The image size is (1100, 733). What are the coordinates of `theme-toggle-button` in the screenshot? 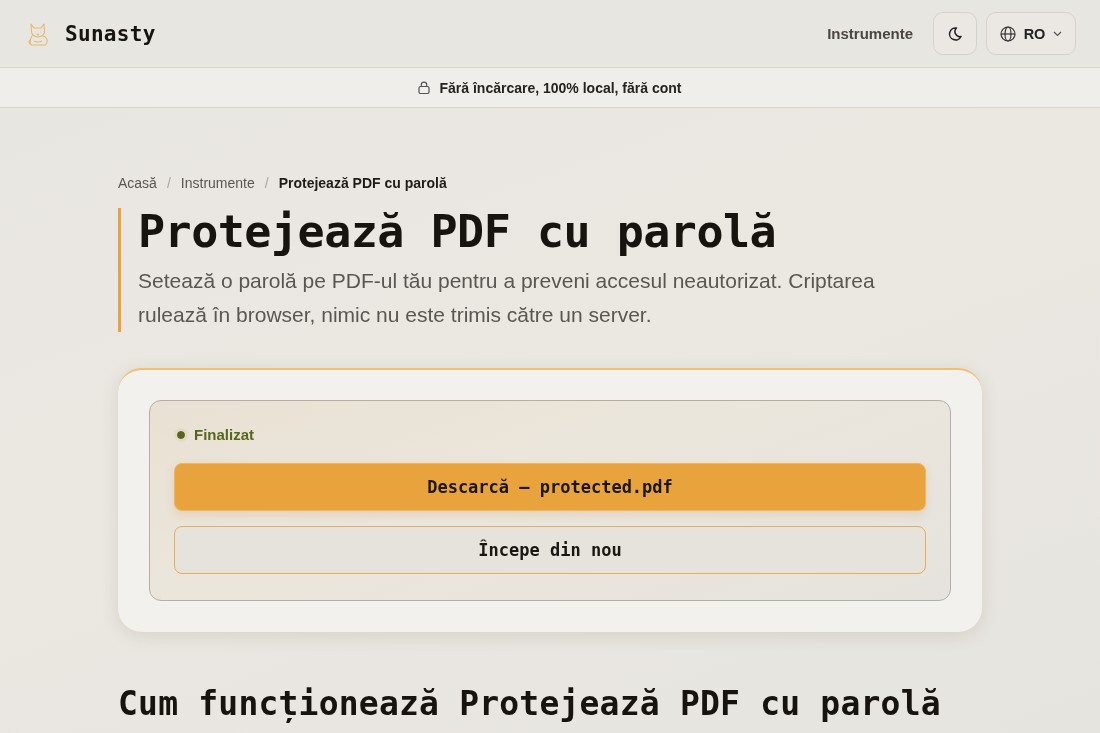 It's located at (955, 33).